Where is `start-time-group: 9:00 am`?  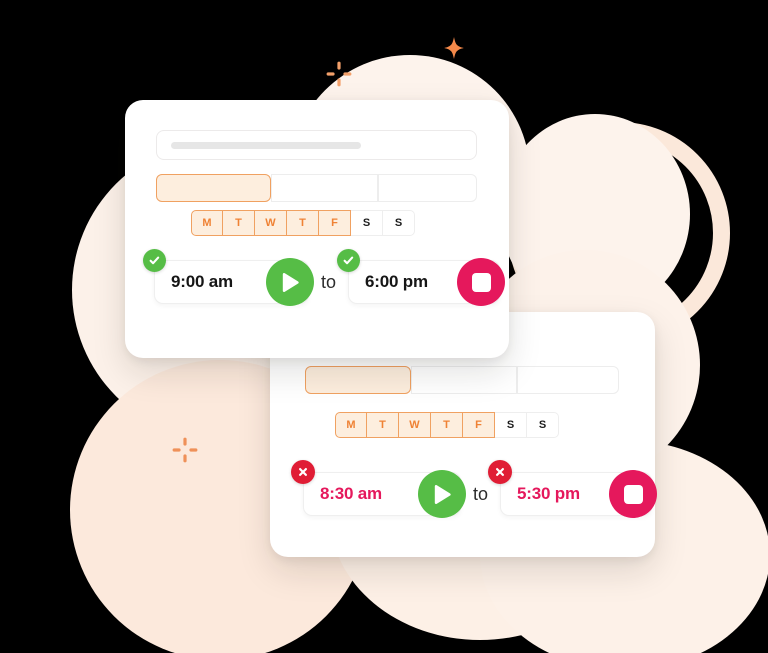 start-time-group: 9:00 am is located at coordinates (228, 277).